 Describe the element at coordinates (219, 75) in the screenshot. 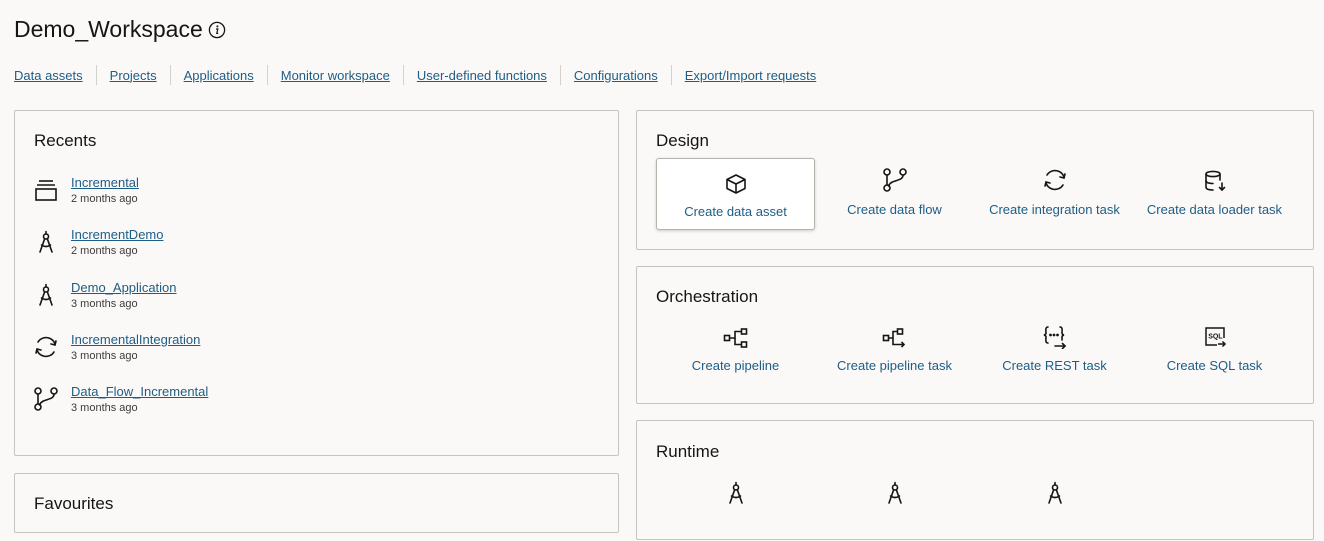

I see `nav-link-applications: Applications` at that location.